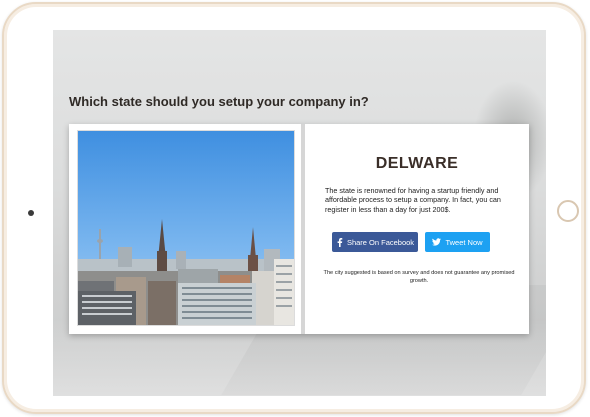 The height and width of the screenshot is (417, 590). What do you see at coordinates (464, 242) in the screenshot?
I see `tweet-label: Tweet Now` at bounding box center [464, 242].